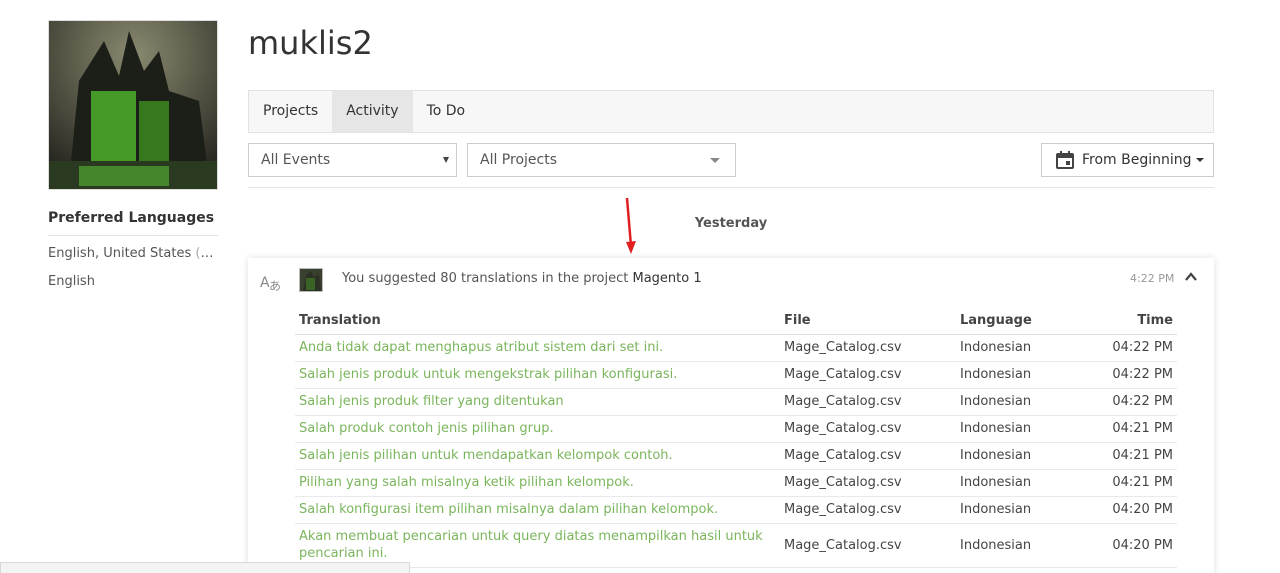  Describe the element at coordinates (630, 225) in the screenshot. I see `annotation-arrow-icon` at that location.